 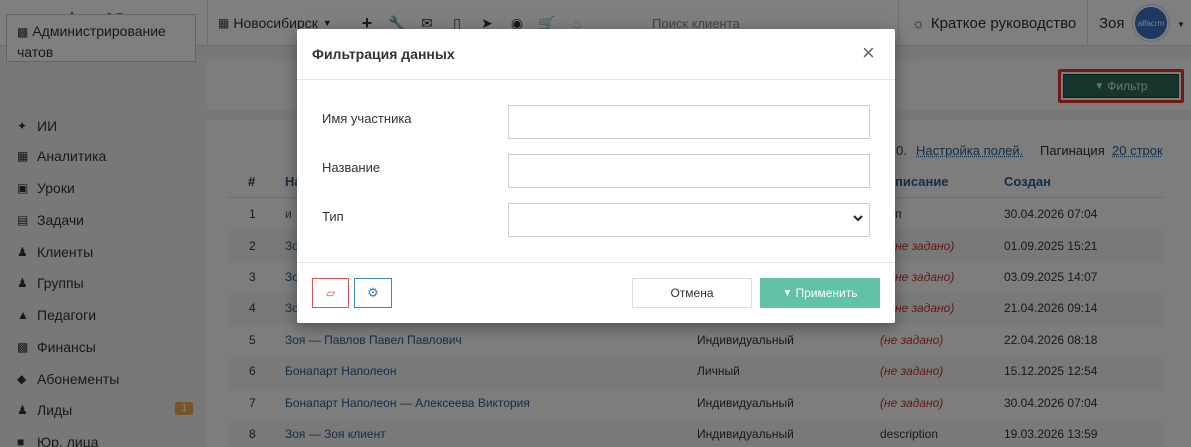 I want to click on cancel-button: Отмена, so click(x=692, y=293).